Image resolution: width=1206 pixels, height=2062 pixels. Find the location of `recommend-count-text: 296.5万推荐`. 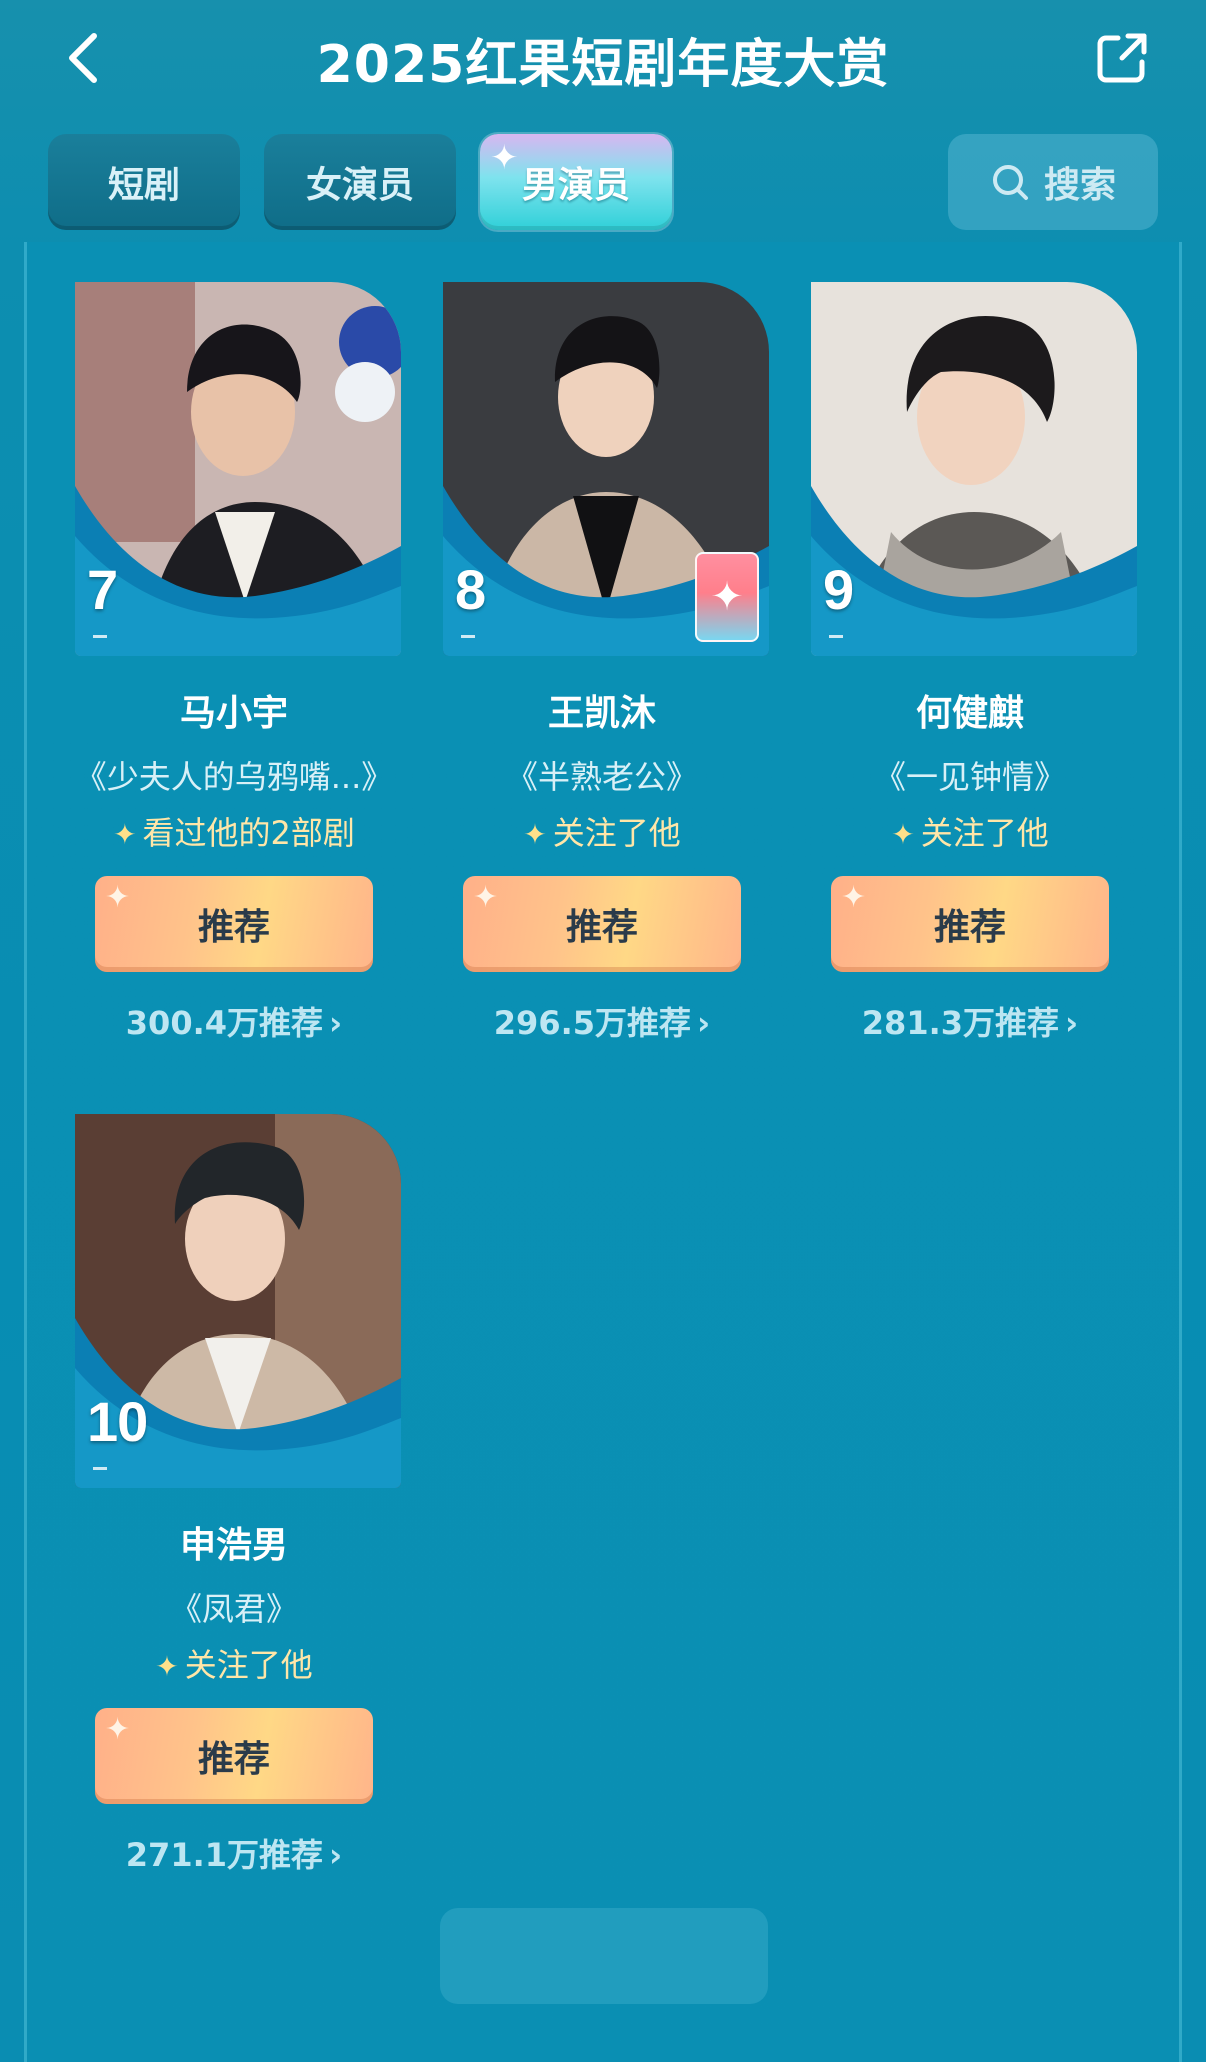

recommend-count-text: 296.5万推荐 is located at coordinates (592, 1023).